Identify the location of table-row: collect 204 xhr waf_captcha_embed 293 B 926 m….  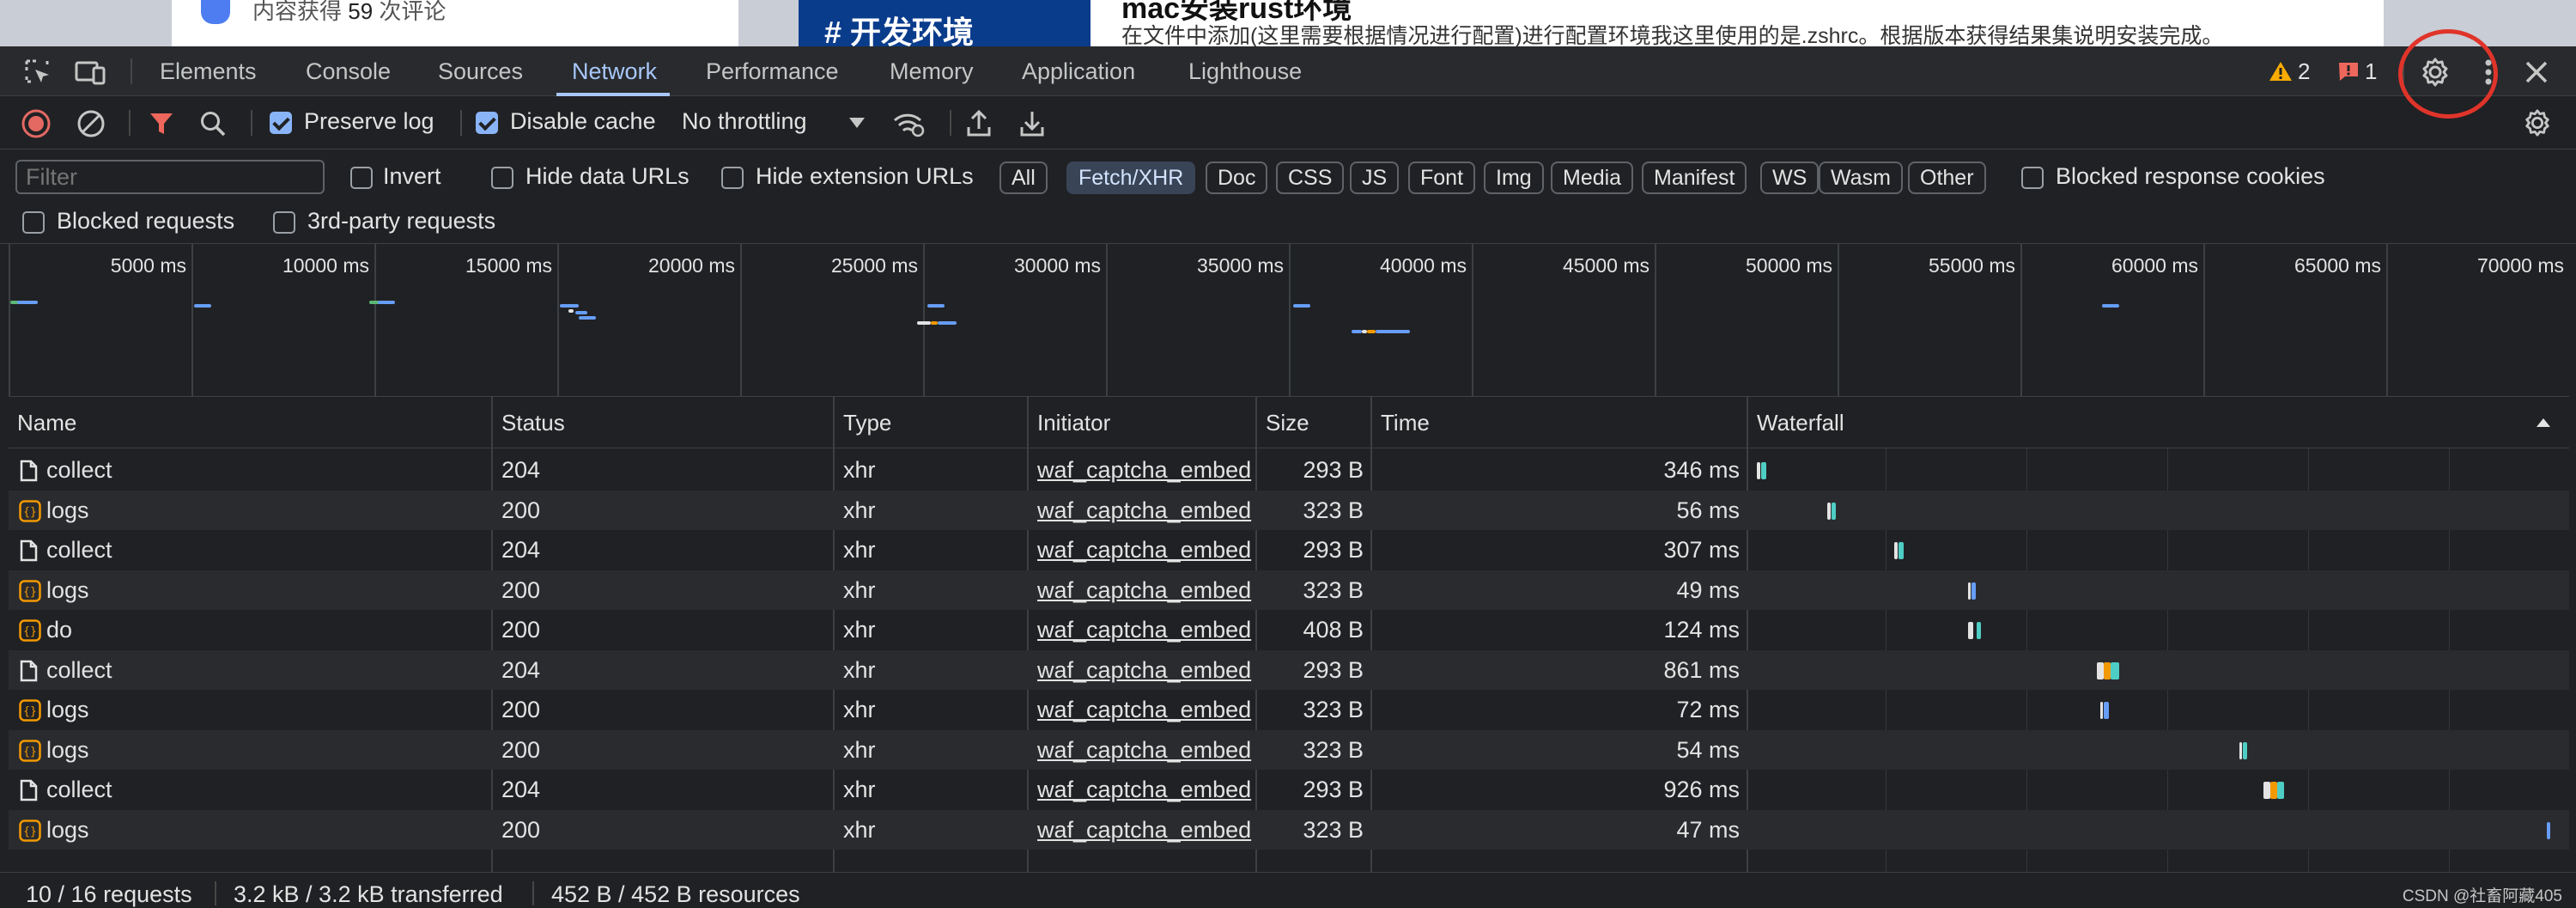
(1289, 790).